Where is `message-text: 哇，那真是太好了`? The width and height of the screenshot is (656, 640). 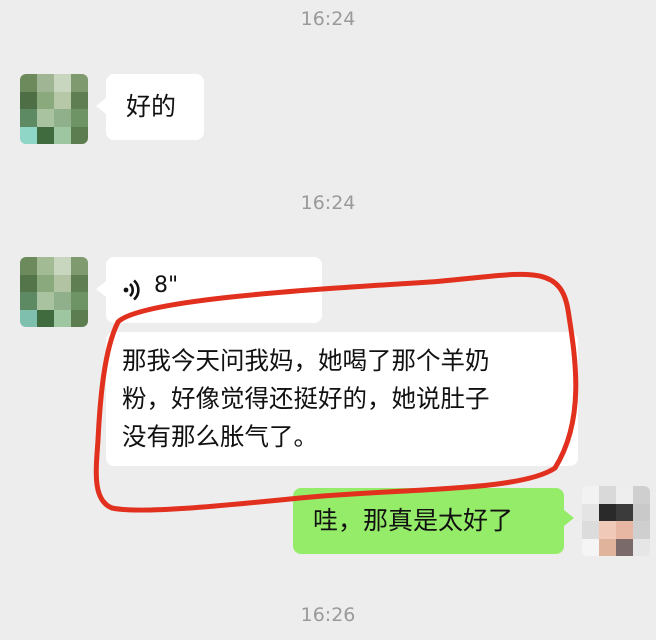 message-text: 哇，那真是太好了 is located at coordinates (413, 520).